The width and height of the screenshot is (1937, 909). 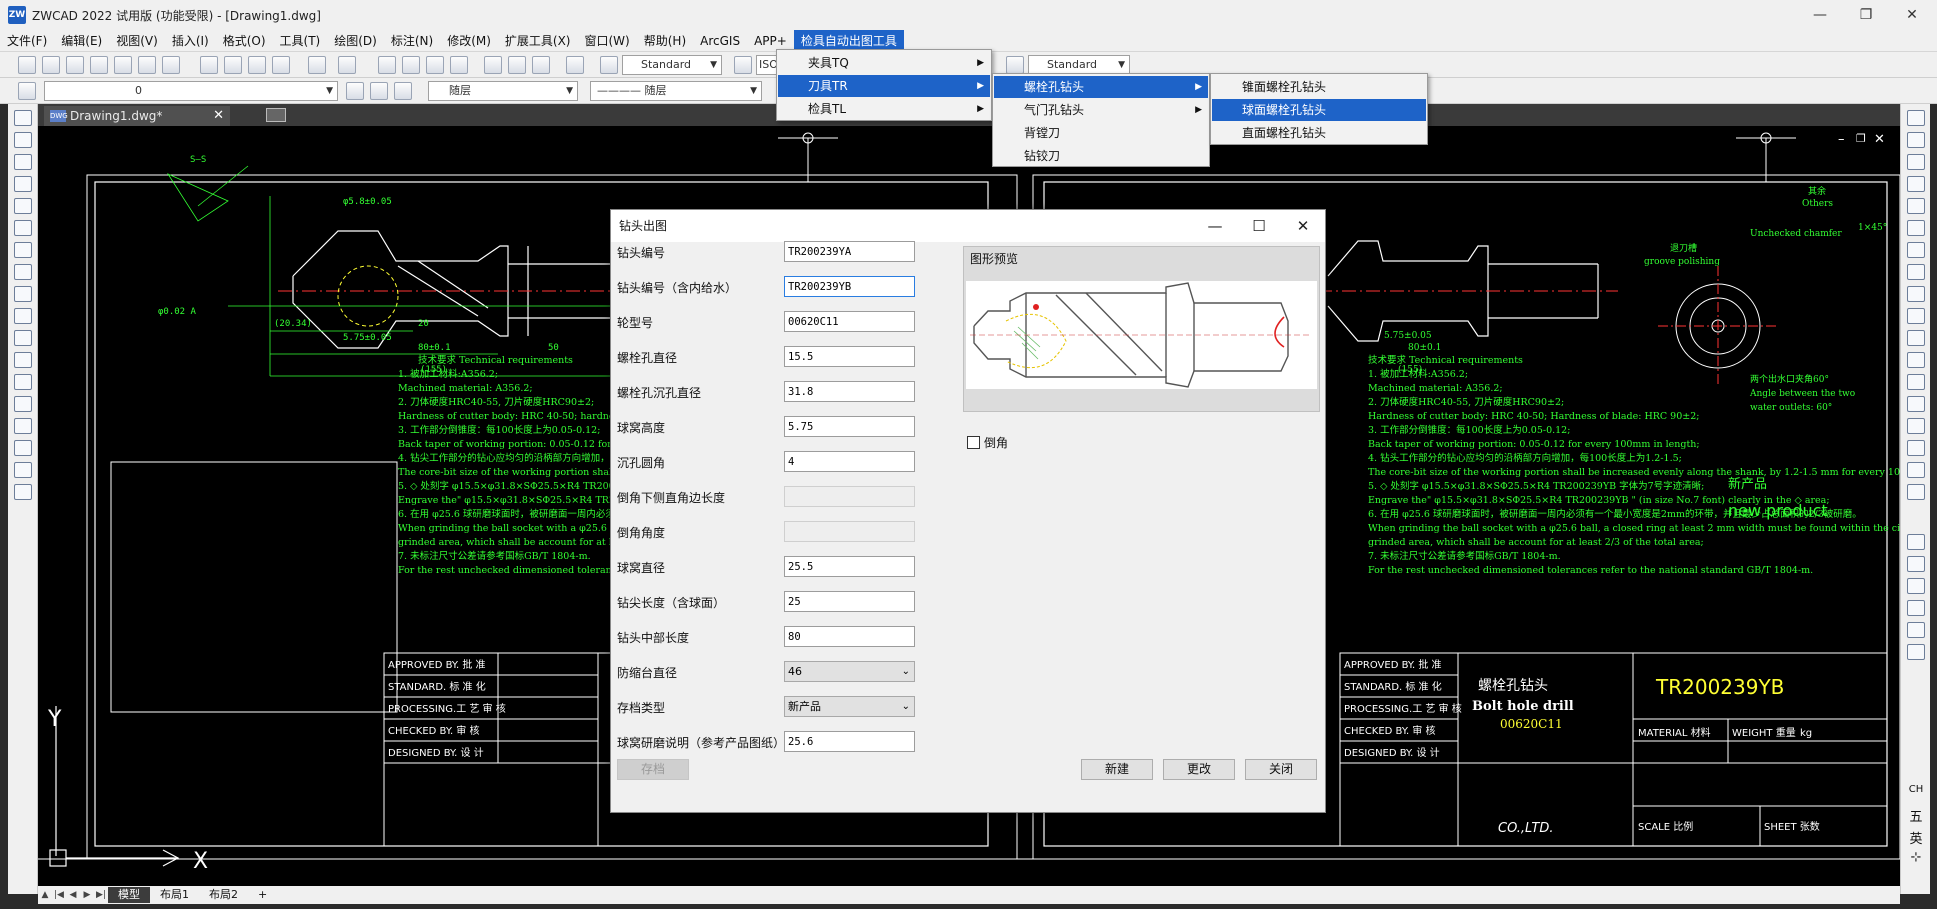 I want to click on insert-block-icon, so click(x=23, y=360).